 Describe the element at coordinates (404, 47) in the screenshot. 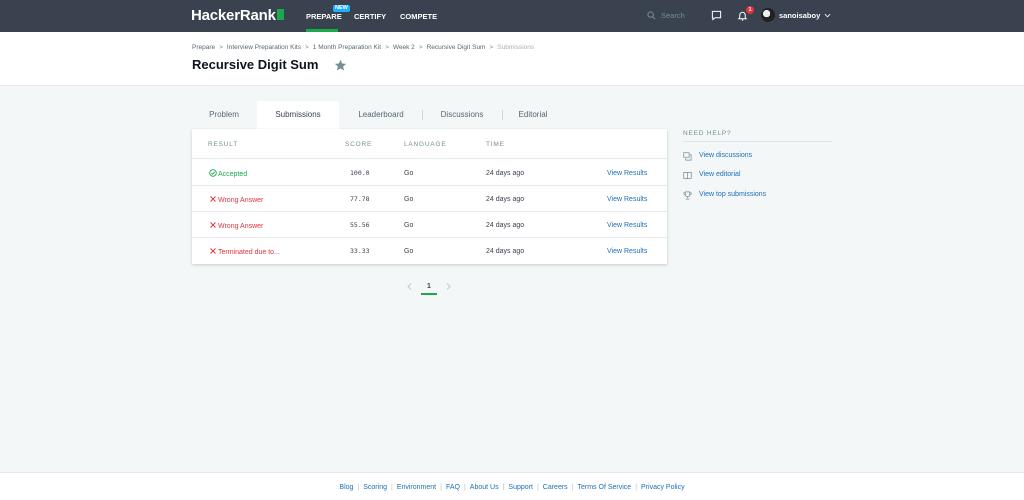

I see `breadcrumb-week: Week 2` at that location.